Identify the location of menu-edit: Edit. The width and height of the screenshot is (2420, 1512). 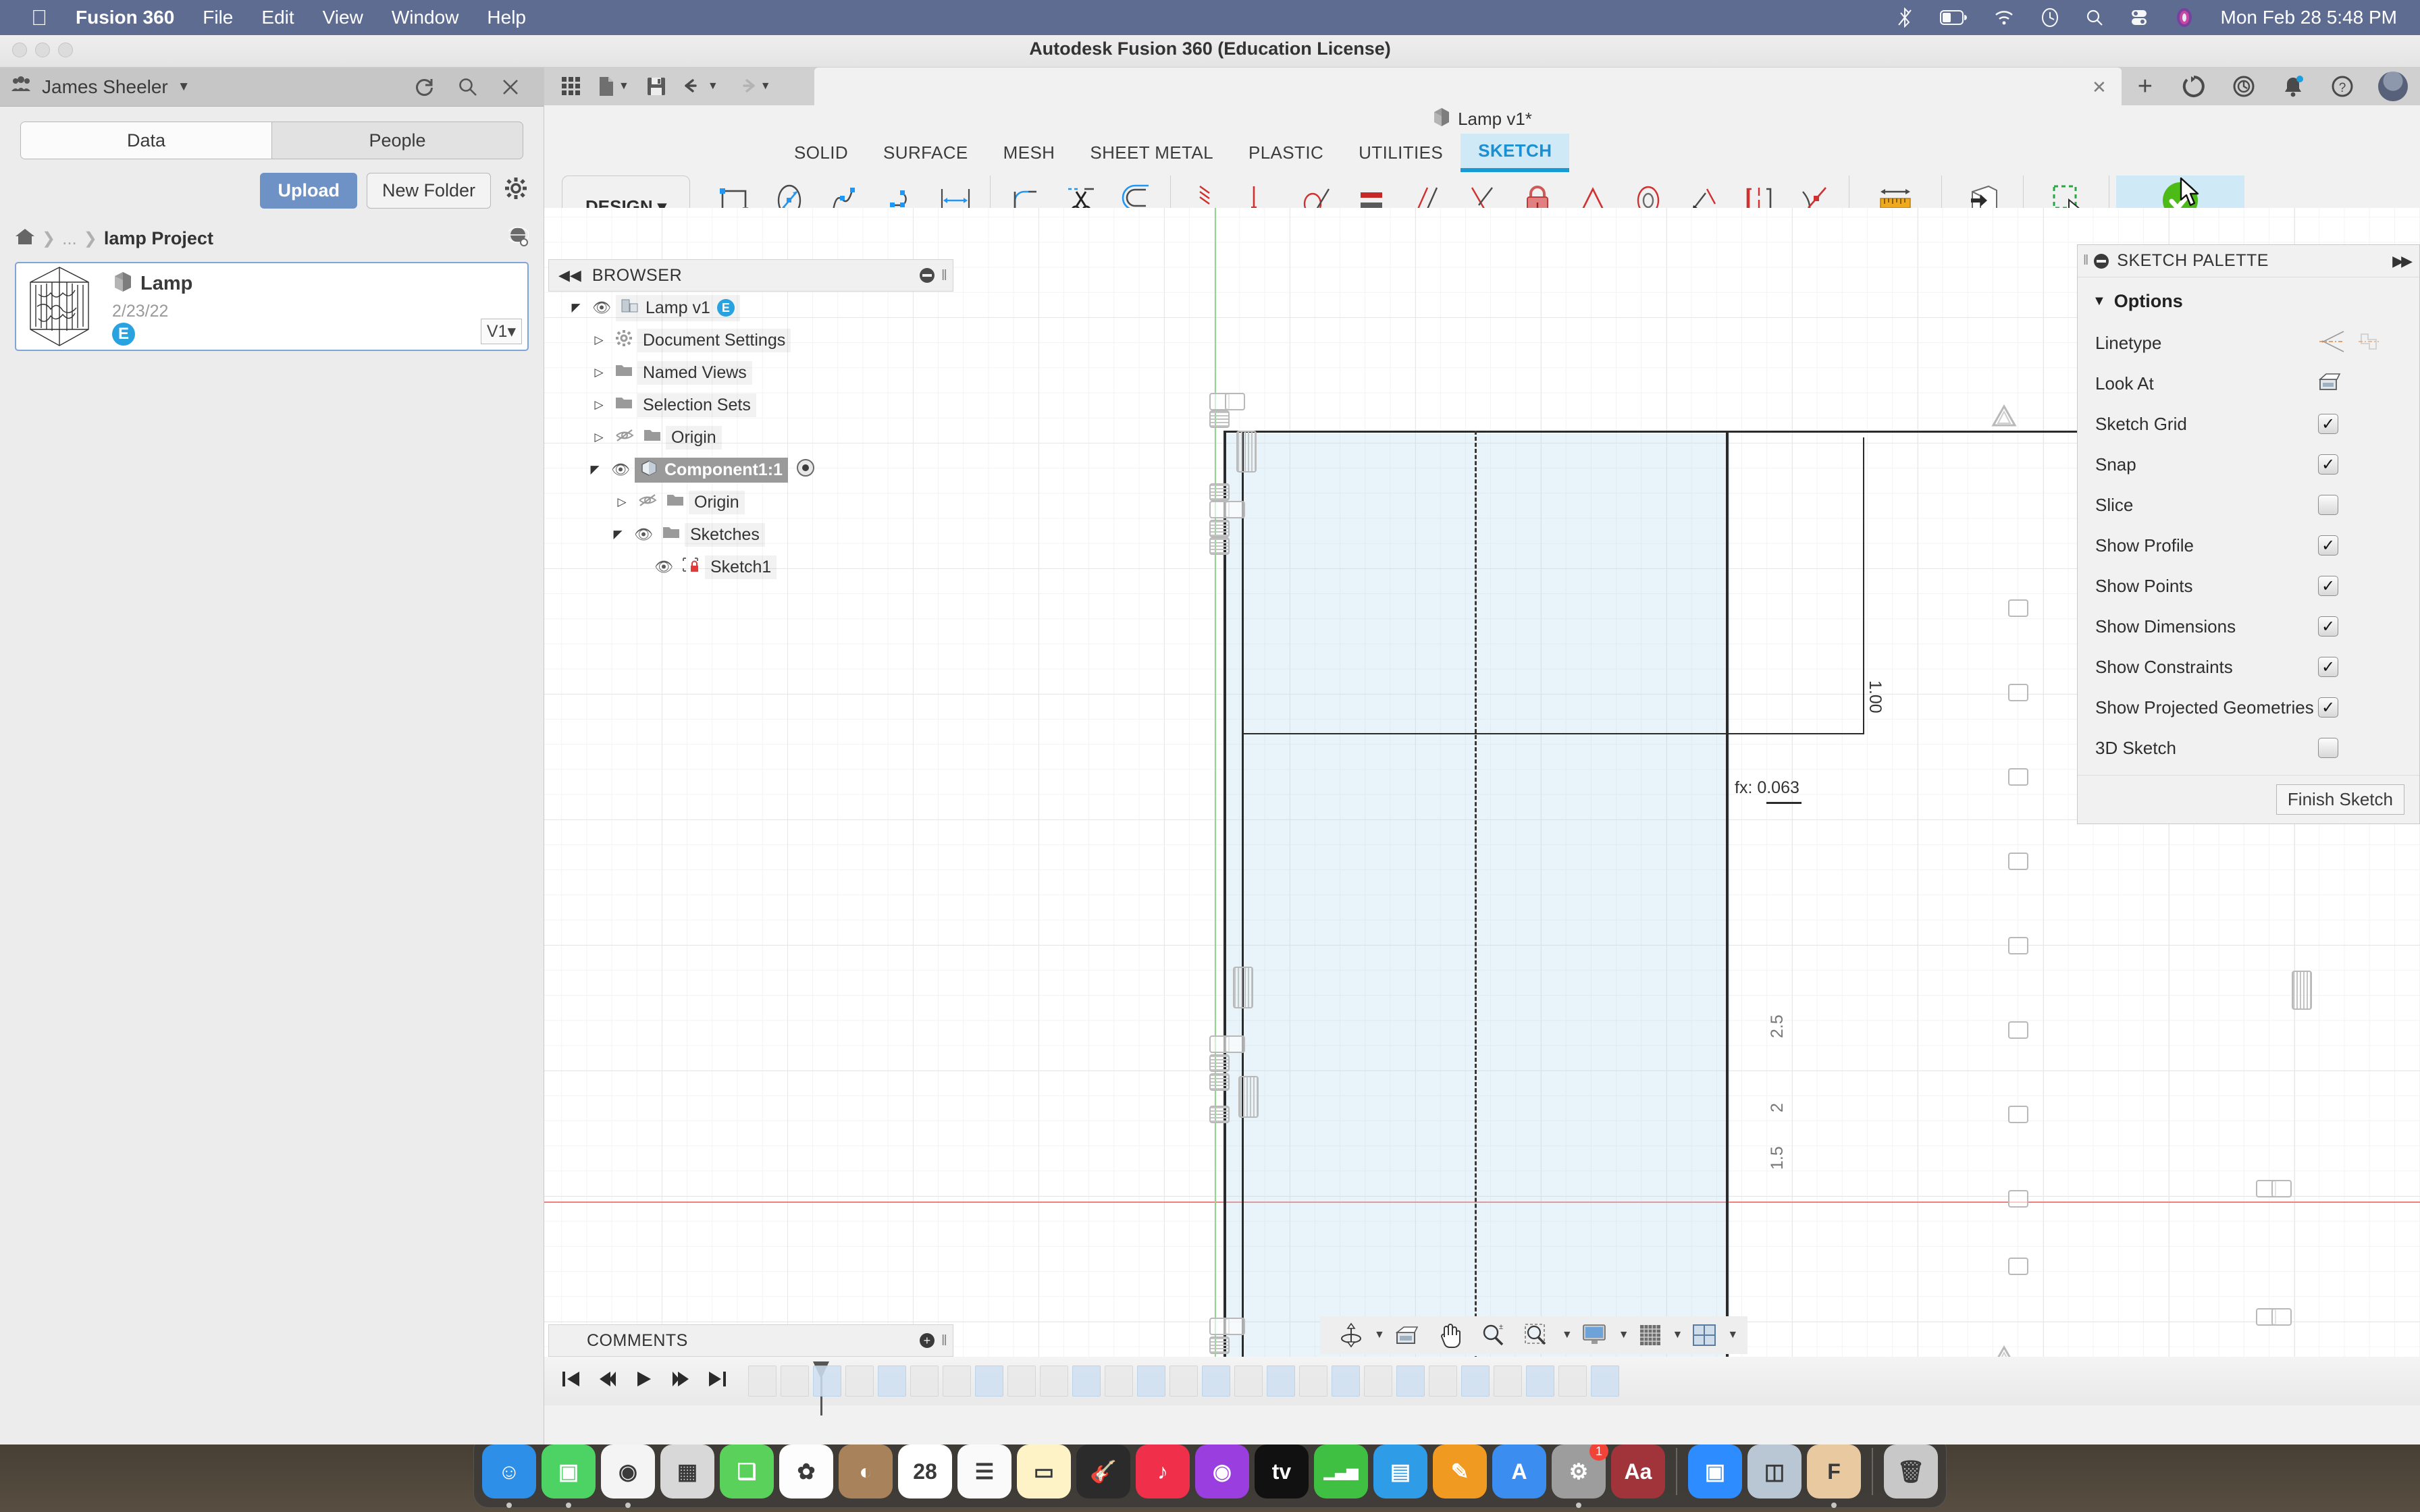
(277, 17).